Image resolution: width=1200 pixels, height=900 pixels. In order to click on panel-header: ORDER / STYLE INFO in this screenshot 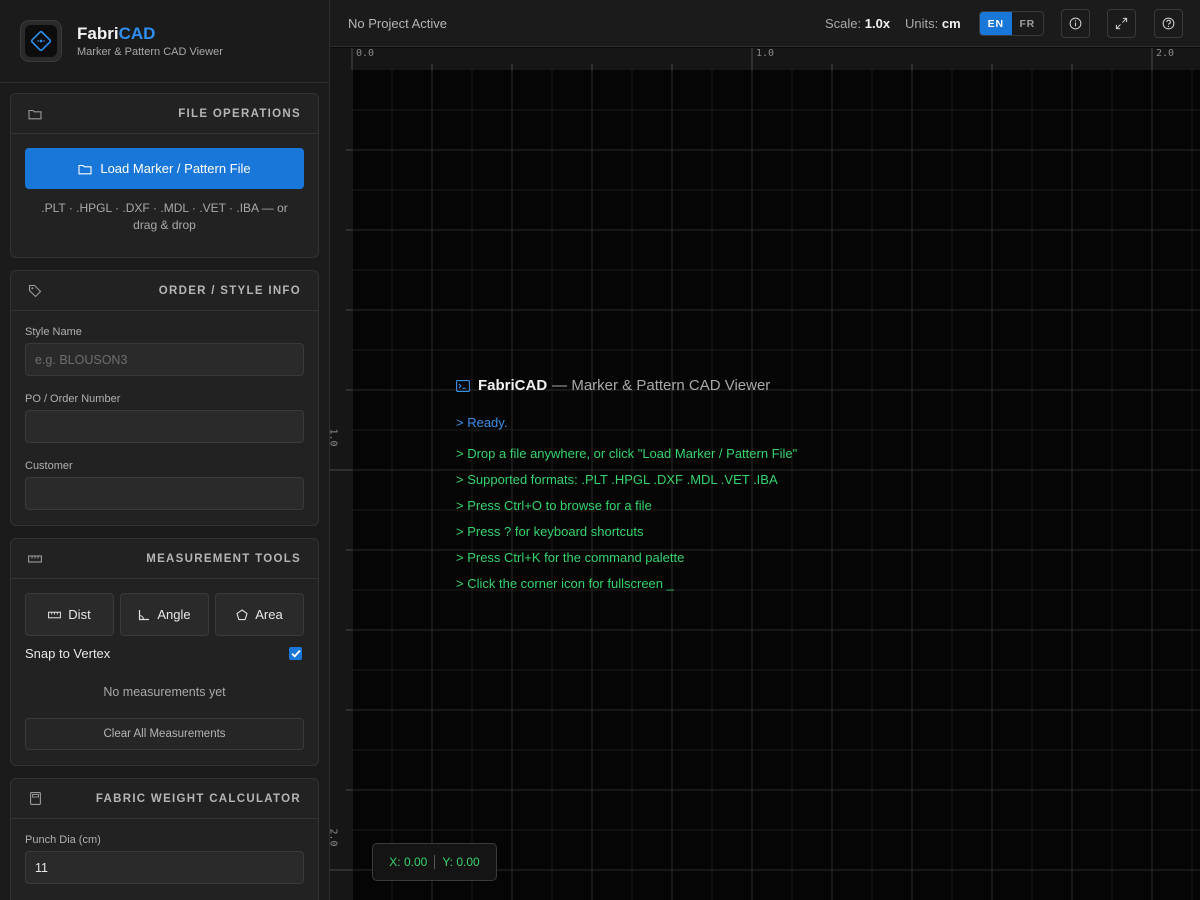, I will do `click(164, 291)`.